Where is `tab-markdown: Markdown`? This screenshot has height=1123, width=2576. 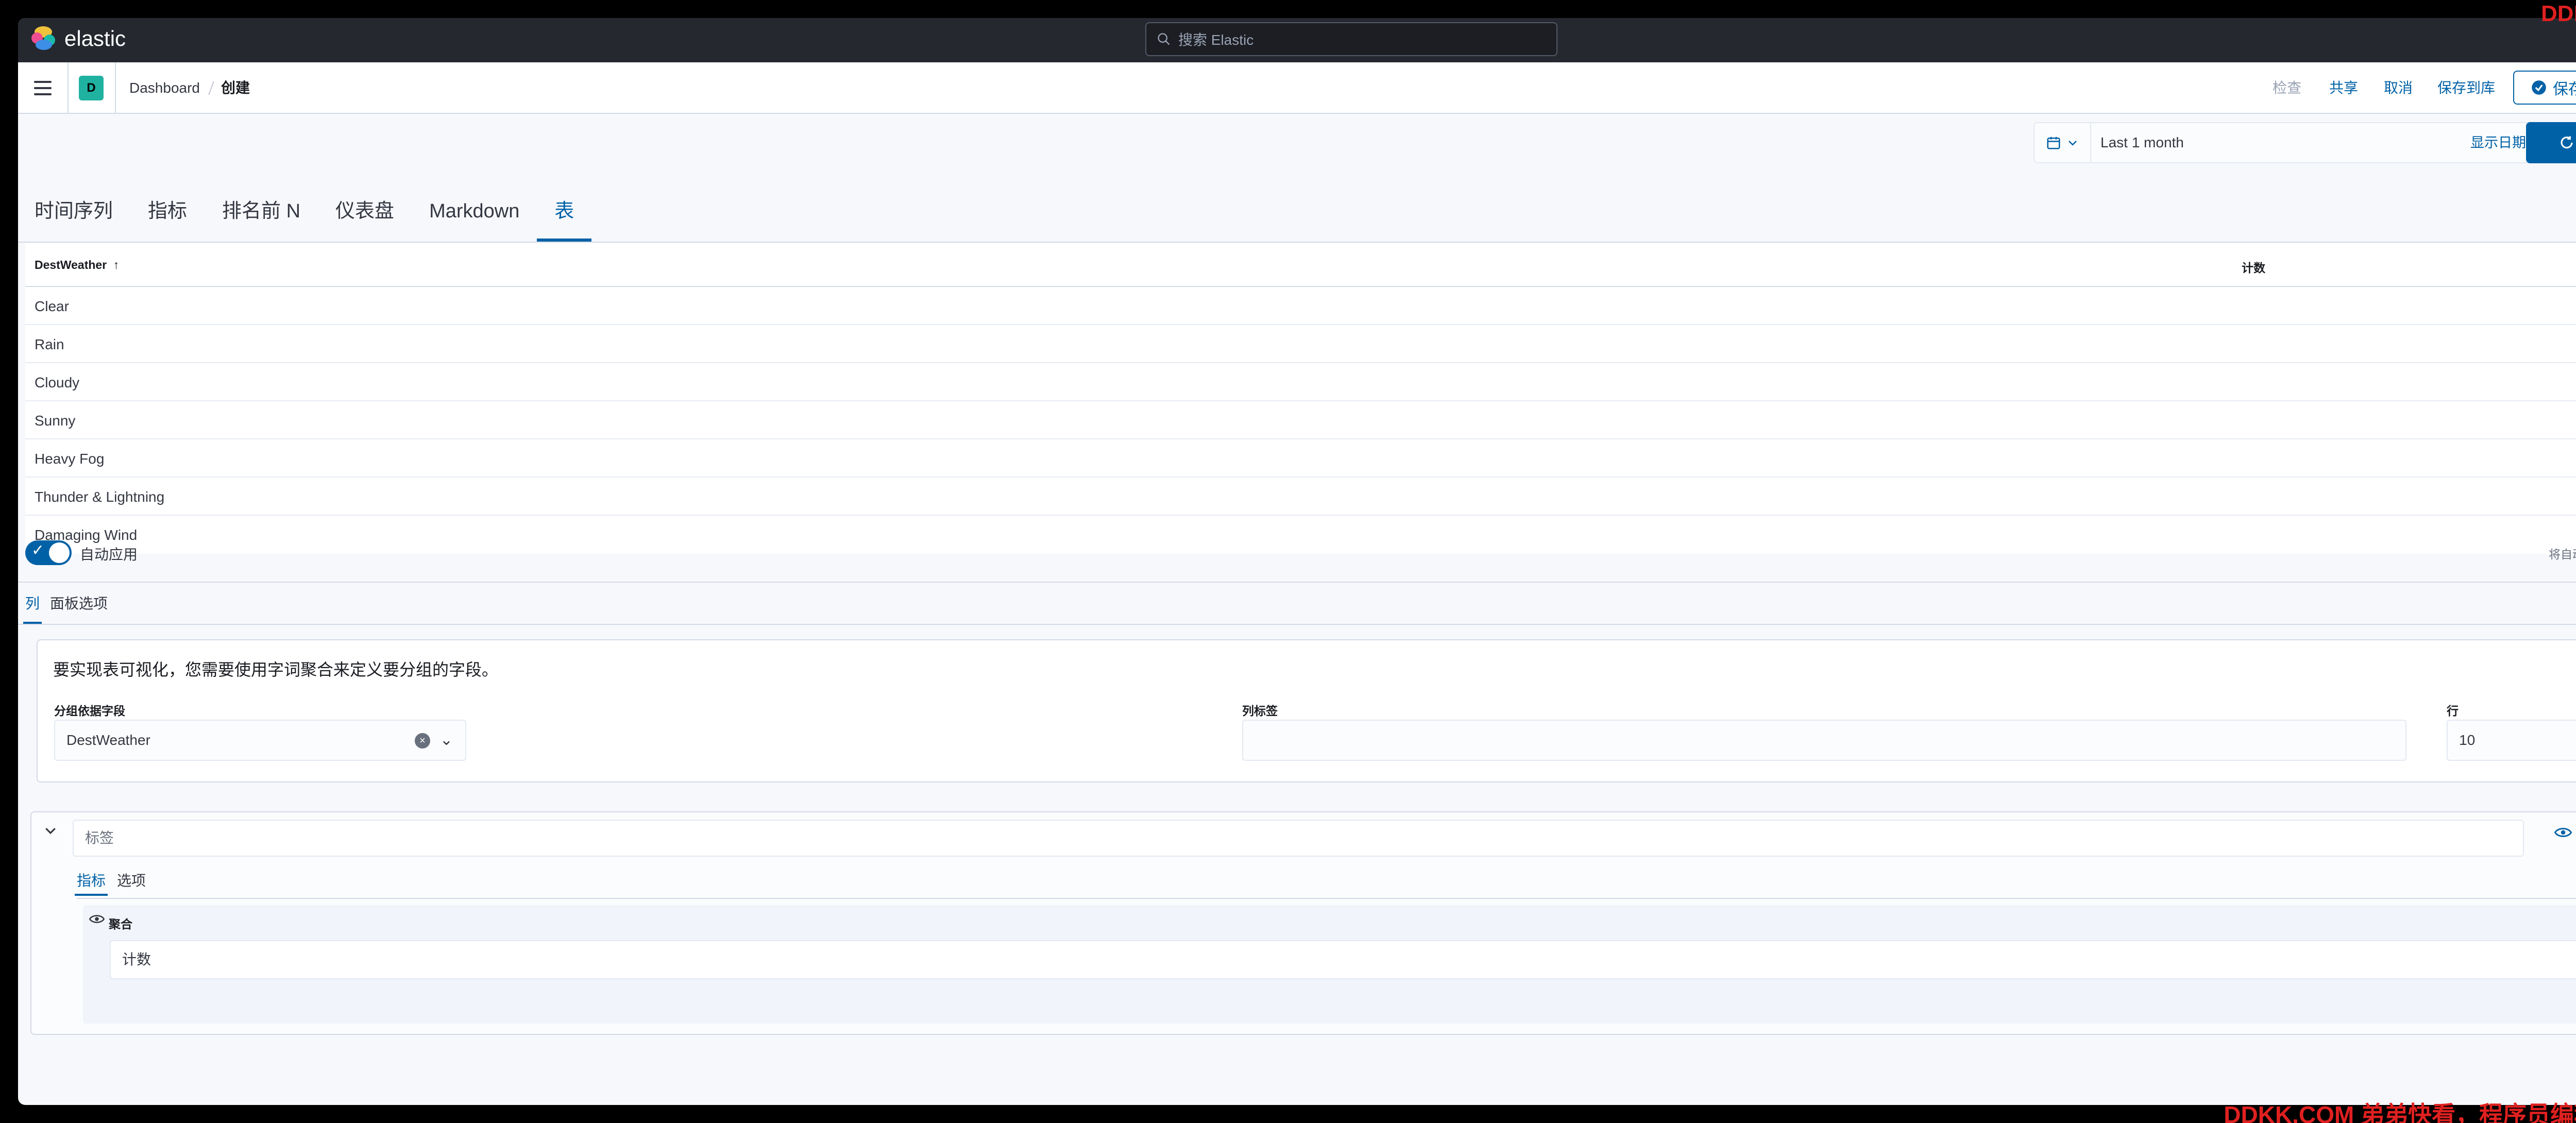 tab-markdown: Markdown is located at coordinates (474, 214).